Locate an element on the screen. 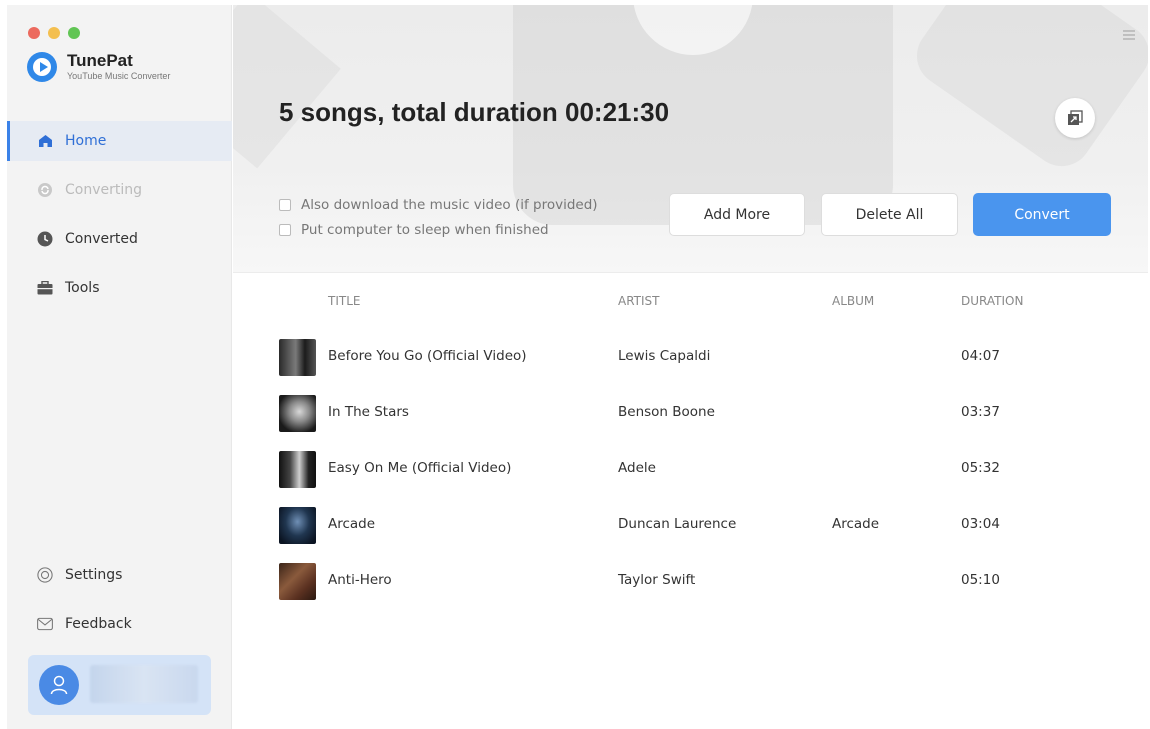  sidebar-item-label: Settings is located at coordinates (94, 575).